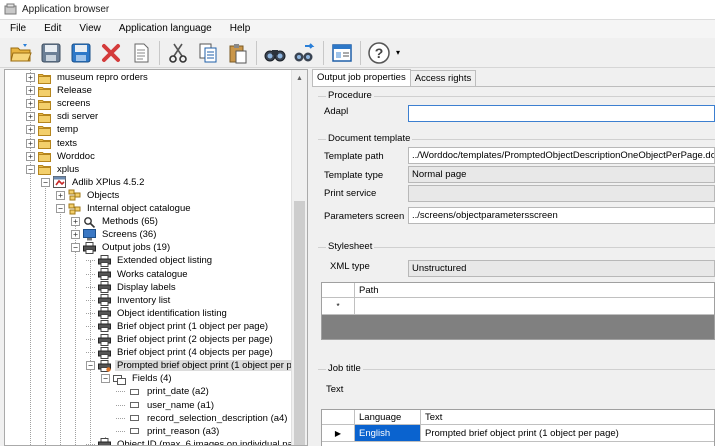 The width and height of the screenshot is (715, 446). I want to click on tree-item: Extended object listing, so click(150, 260).